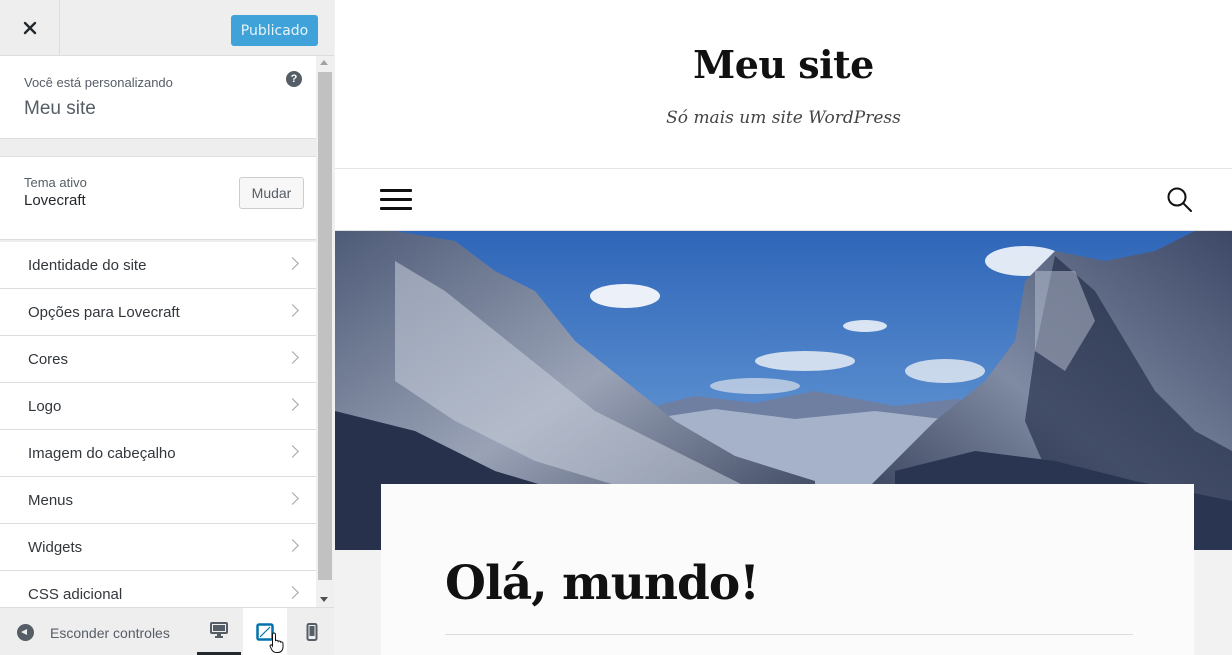  I want to click on panel-scrollbar, so click(325, 331).